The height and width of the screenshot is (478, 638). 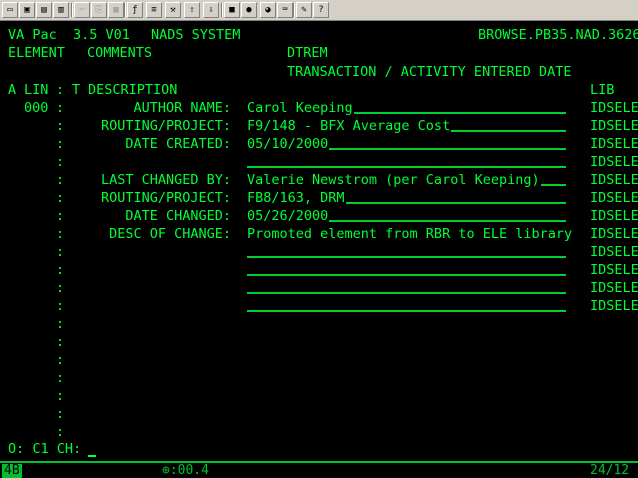 What do you see at coordinates (319, 469) in the screenshot?
I see `status-bar: 4B ⊕:00.4 24/12` at bounding box center [319, 469].